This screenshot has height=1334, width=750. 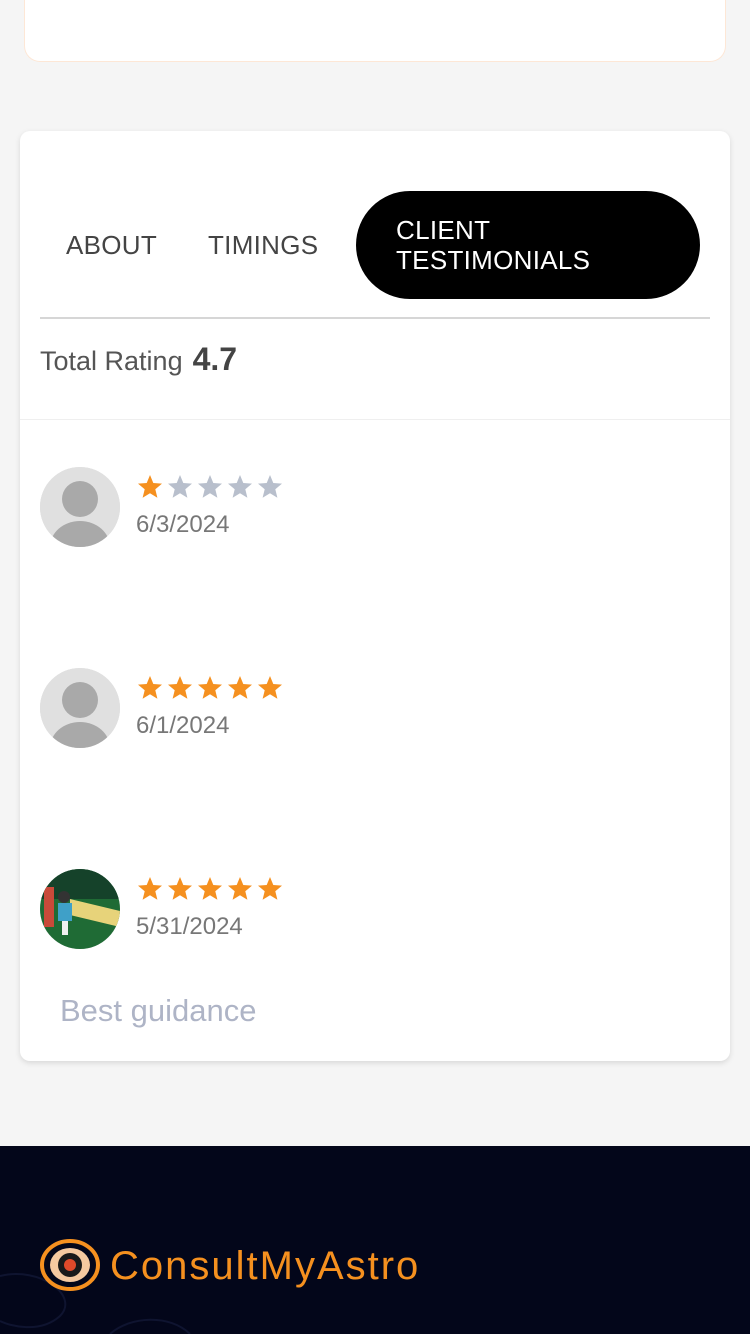 What do you see at coordinates (183, 725) in the screenshot?
I see `review-date: 6/1/2024` at bounding box center [183, 725].